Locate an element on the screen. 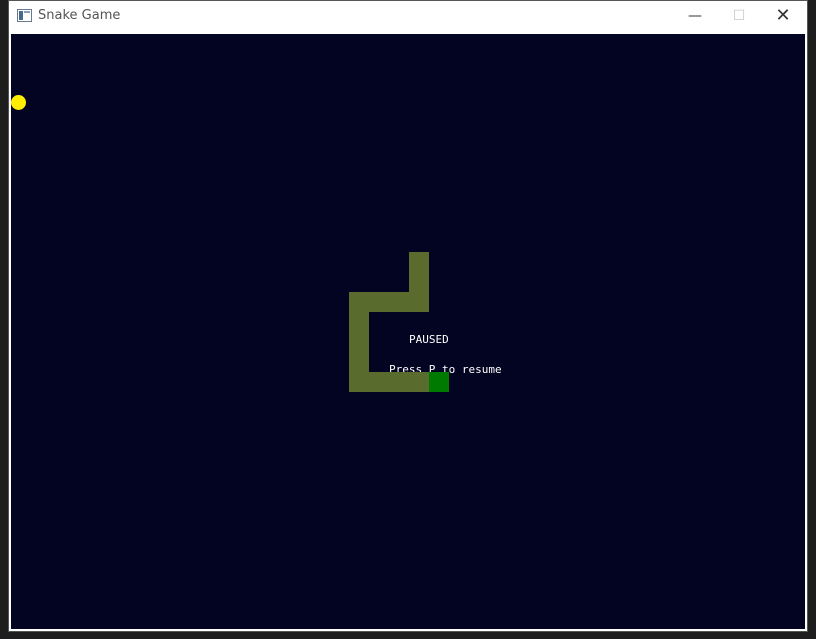  food-pellet is located at coordinates (18, 102).